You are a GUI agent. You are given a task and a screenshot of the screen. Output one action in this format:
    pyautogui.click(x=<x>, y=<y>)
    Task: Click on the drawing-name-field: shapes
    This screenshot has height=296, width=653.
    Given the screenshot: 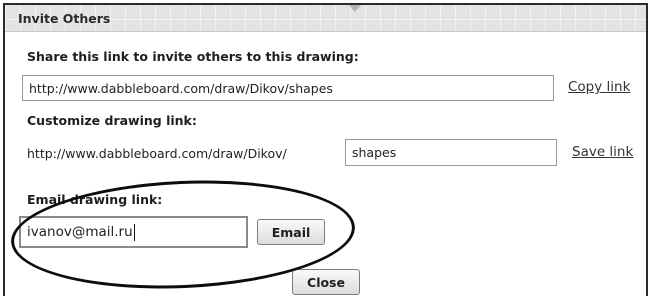 What is the action you would take?
    pyautogui.click(x=451, y=152)
    